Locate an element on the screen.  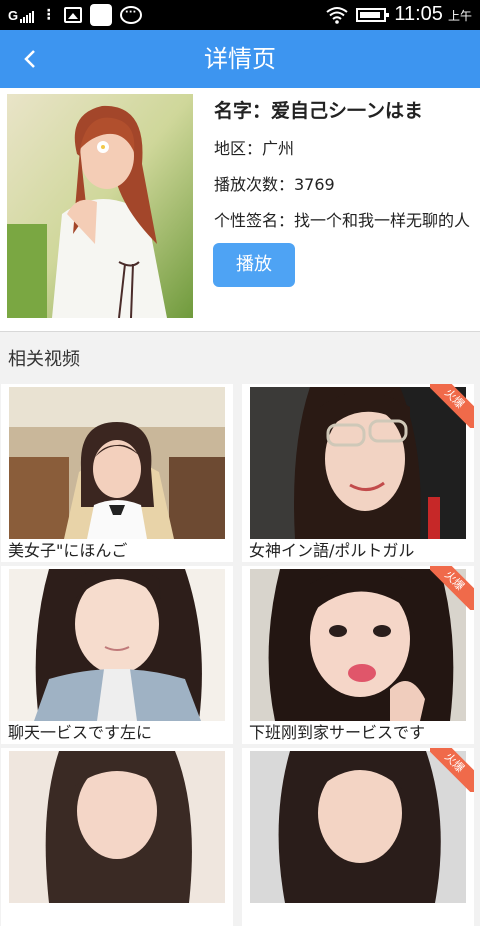
chevron-left-icon is located at coordinates (29, 59).